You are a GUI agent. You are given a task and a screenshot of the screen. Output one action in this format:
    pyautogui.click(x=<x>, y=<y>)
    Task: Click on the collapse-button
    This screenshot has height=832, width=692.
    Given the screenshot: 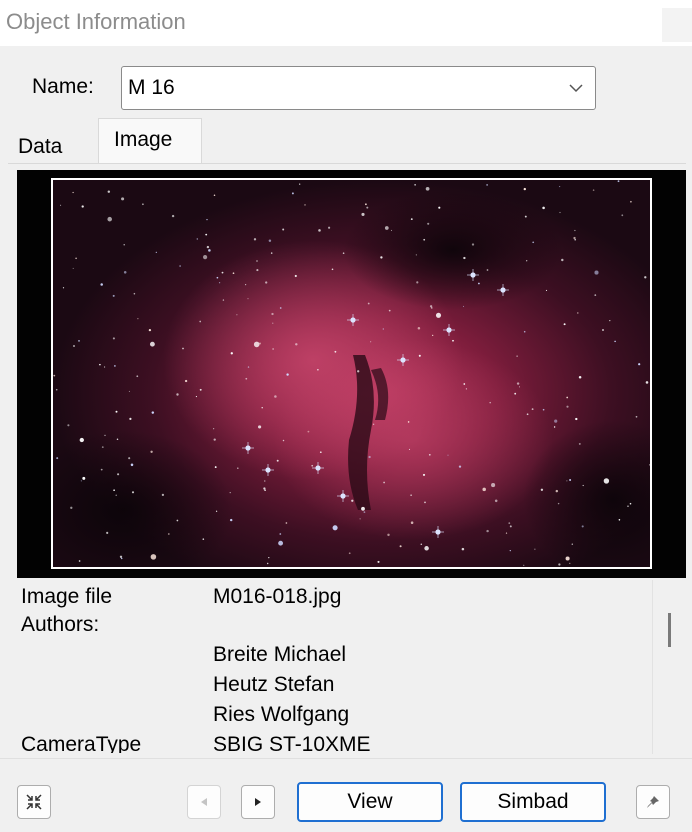 What is the action you would take?
    pyautogui.click(x=34, y=802)
    